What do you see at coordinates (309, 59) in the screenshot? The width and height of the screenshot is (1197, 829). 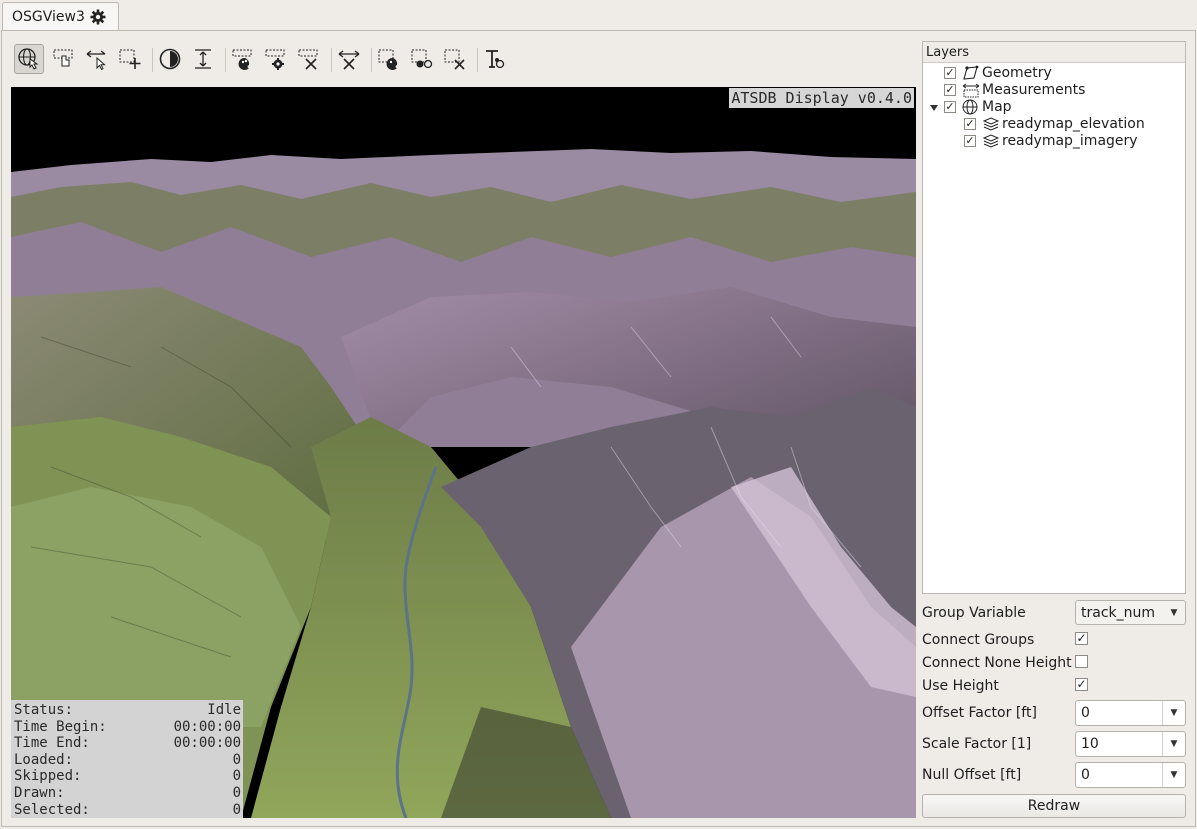 I see `clear-style-icon` at bounding box center [309, 59].